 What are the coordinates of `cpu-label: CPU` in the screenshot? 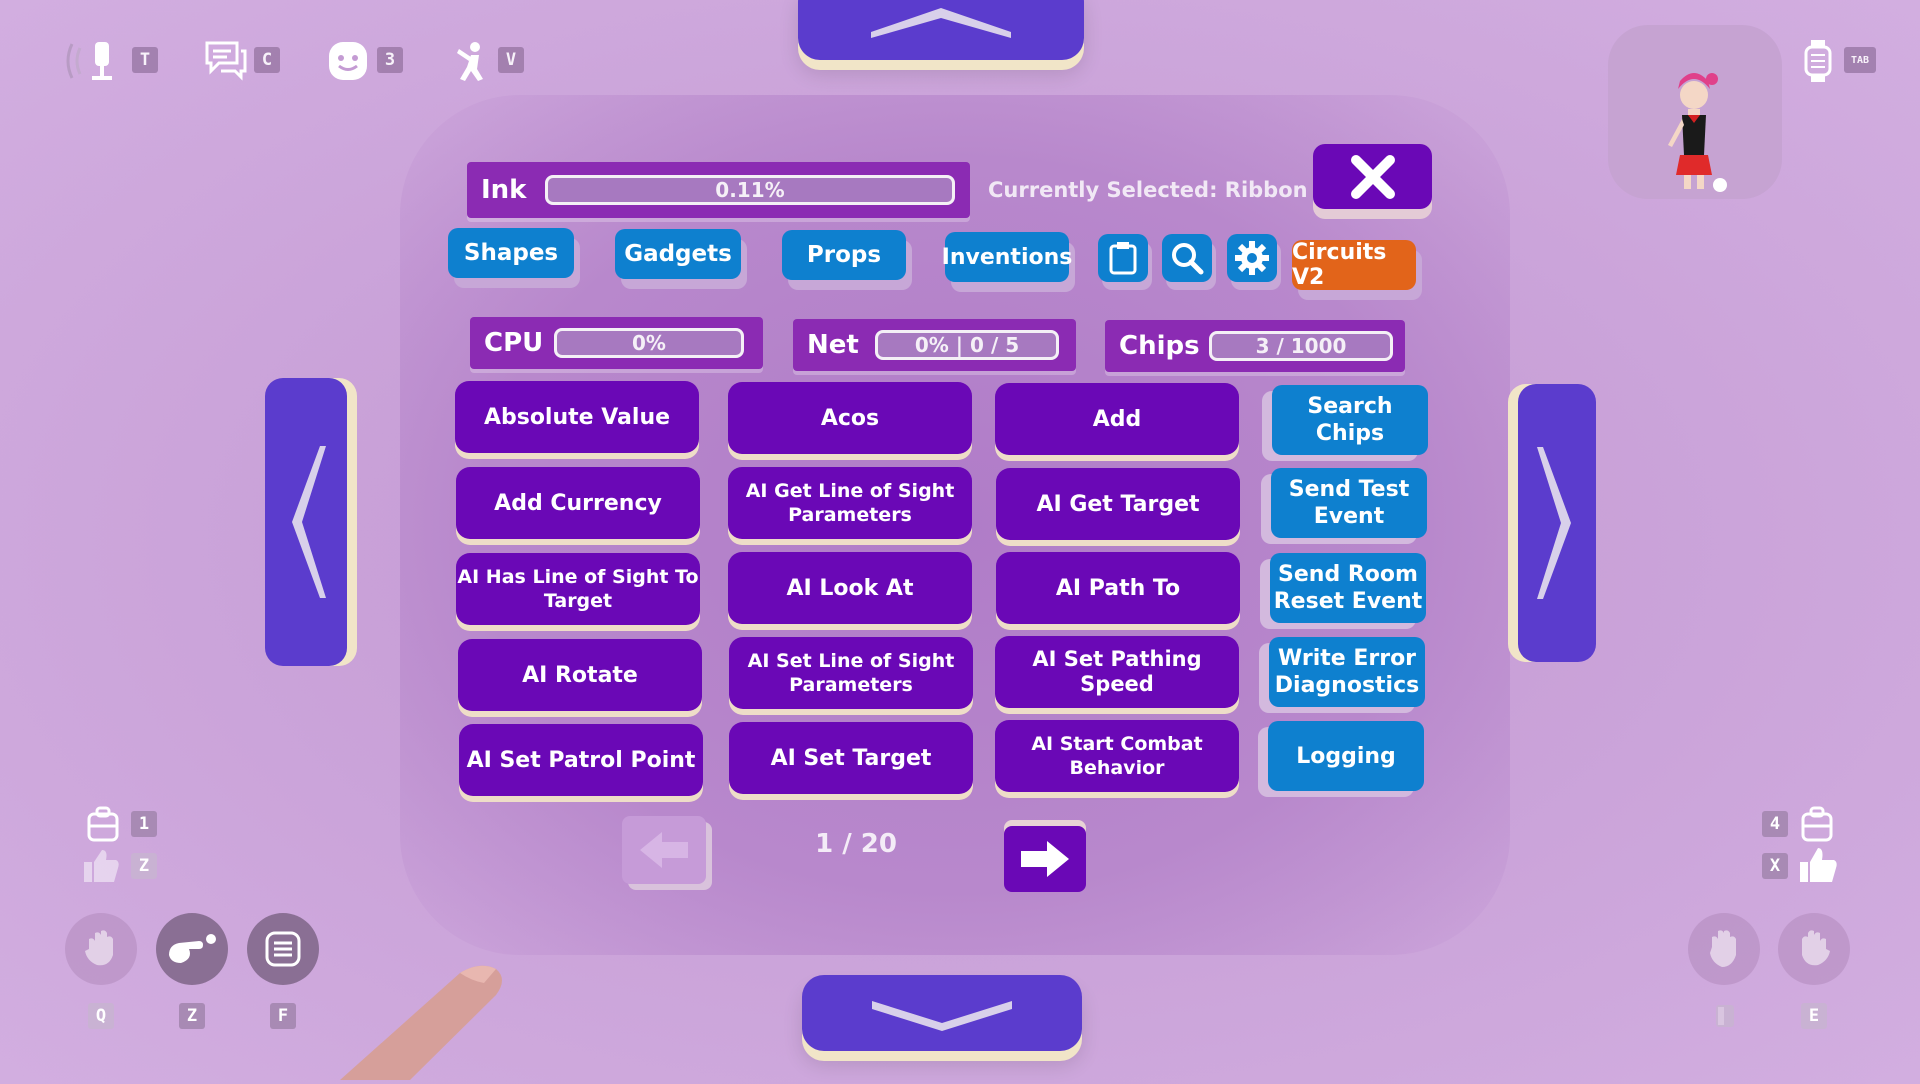 It's located at (514, 343).